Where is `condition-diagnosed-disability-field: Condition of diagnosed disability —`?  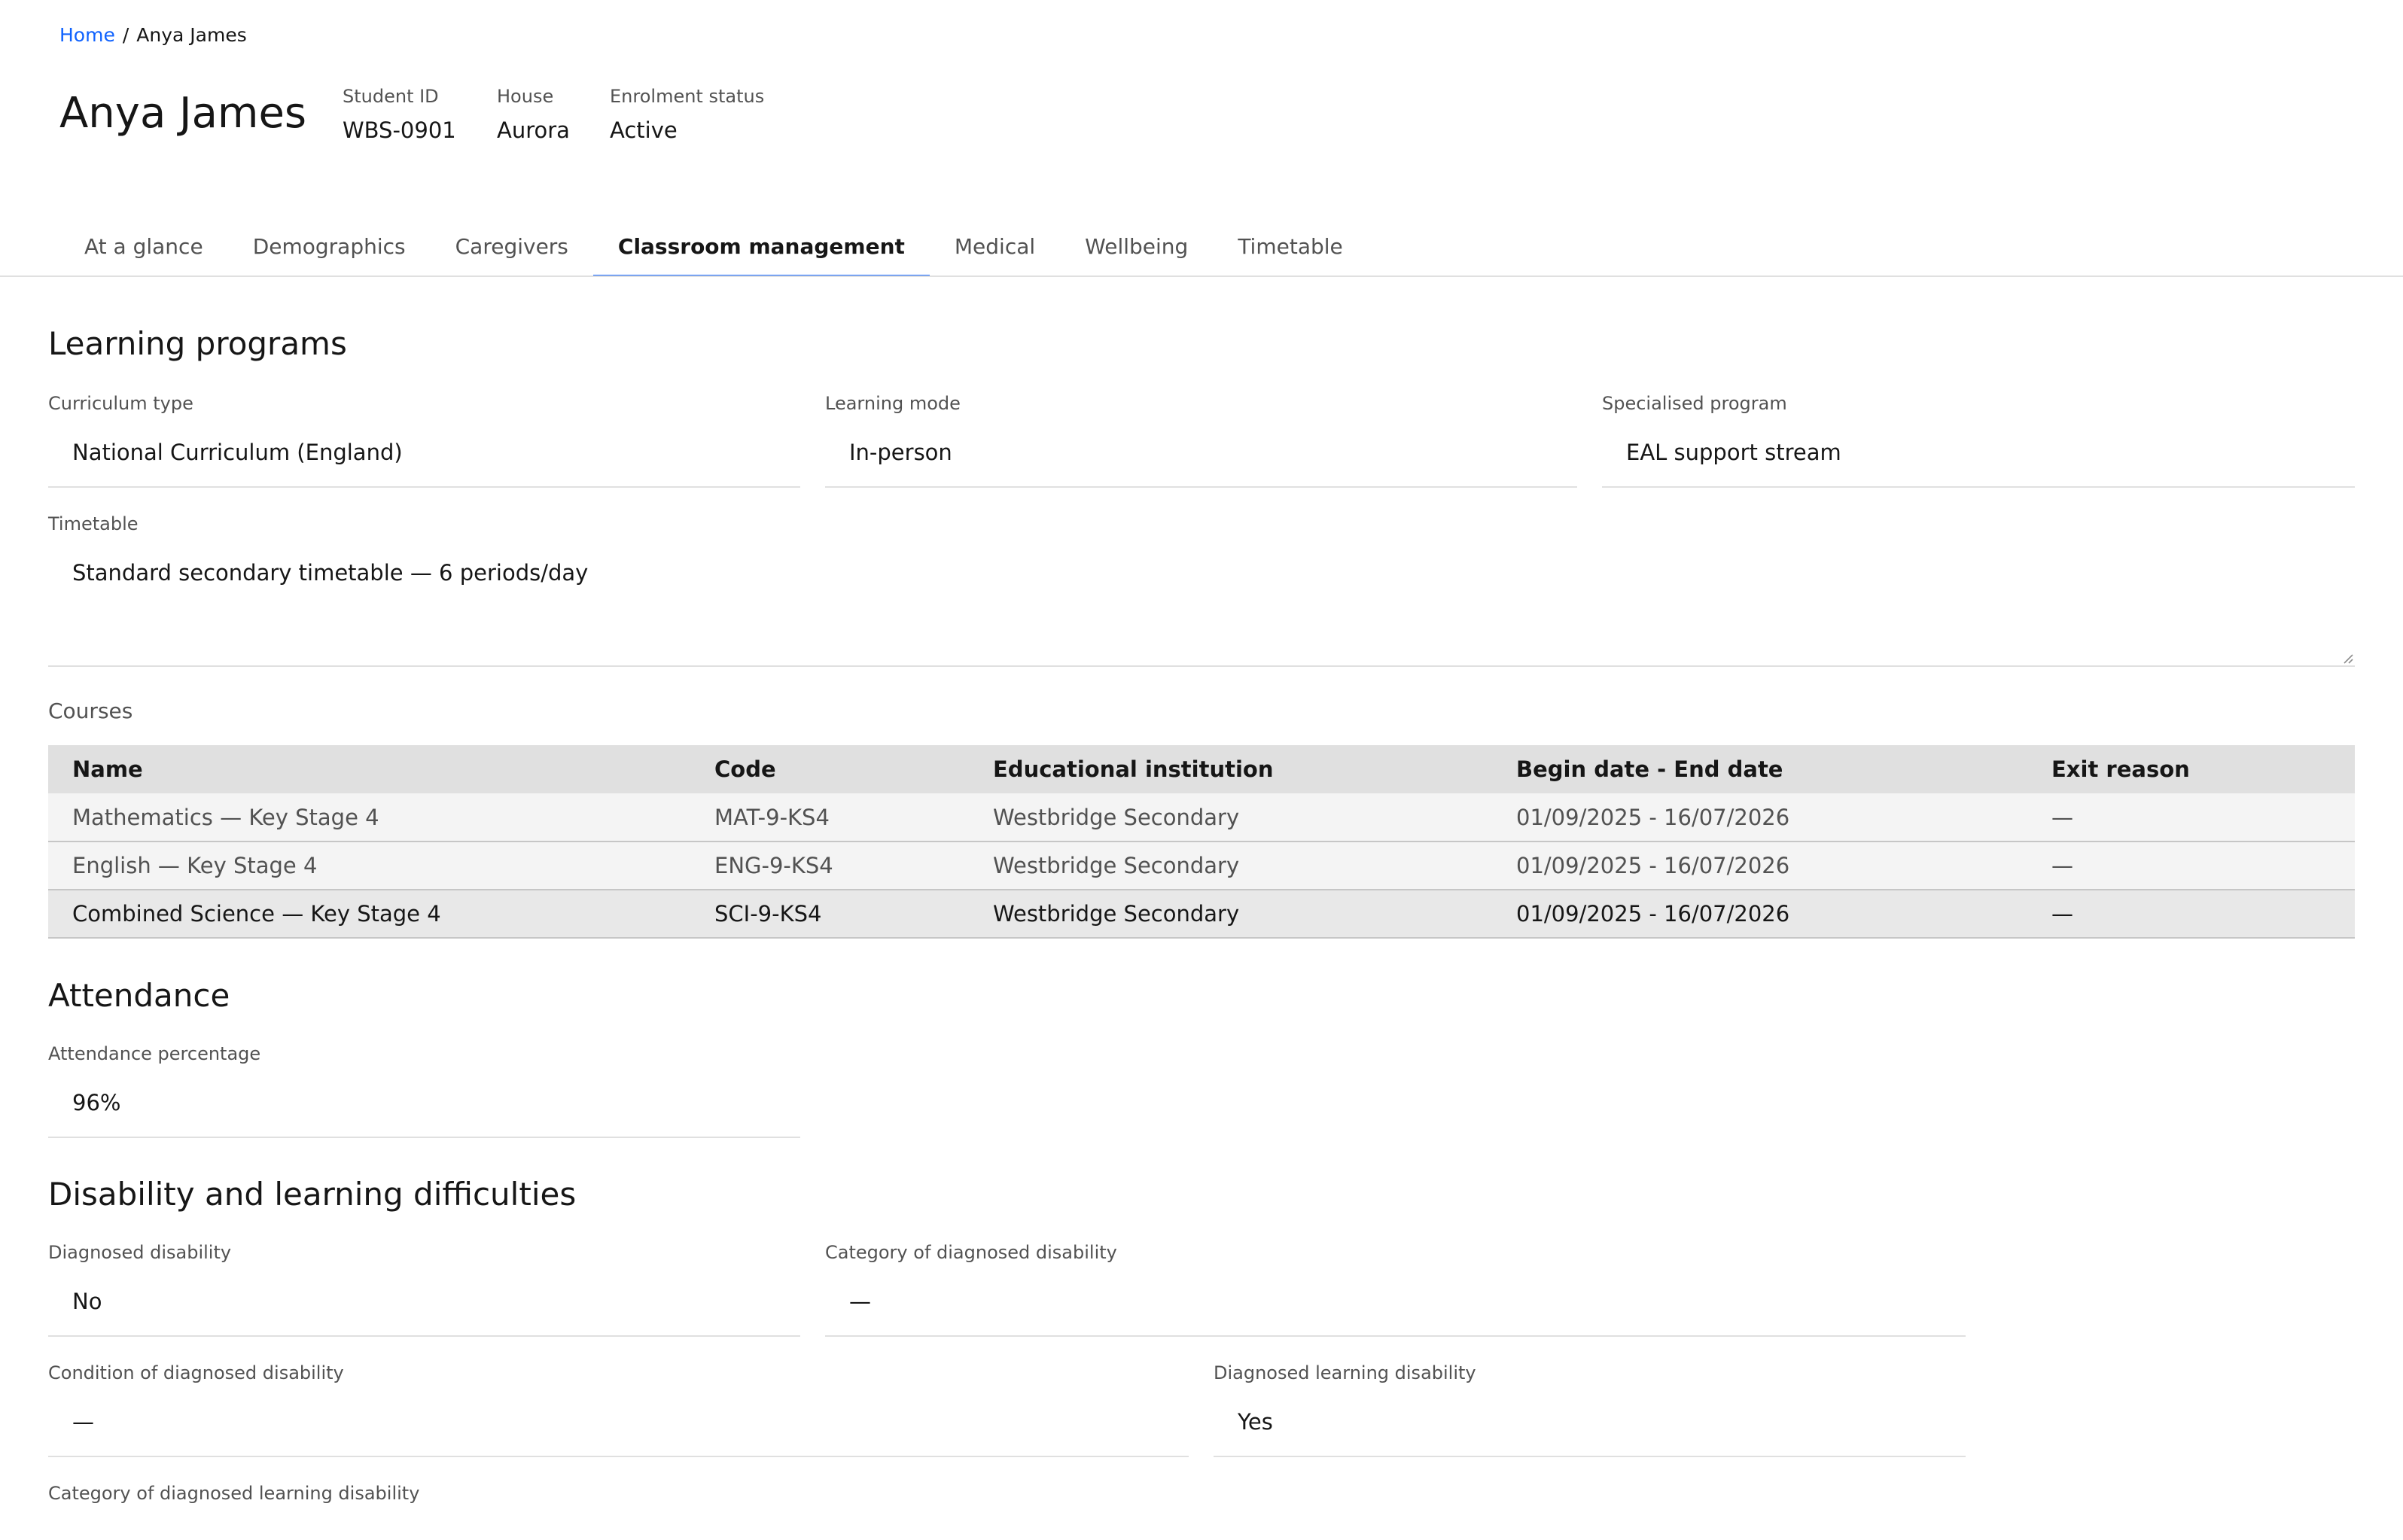 condition-diagnosed-disability-field: Condition of diagnosed disability — is located at coordinates (618, 1409).